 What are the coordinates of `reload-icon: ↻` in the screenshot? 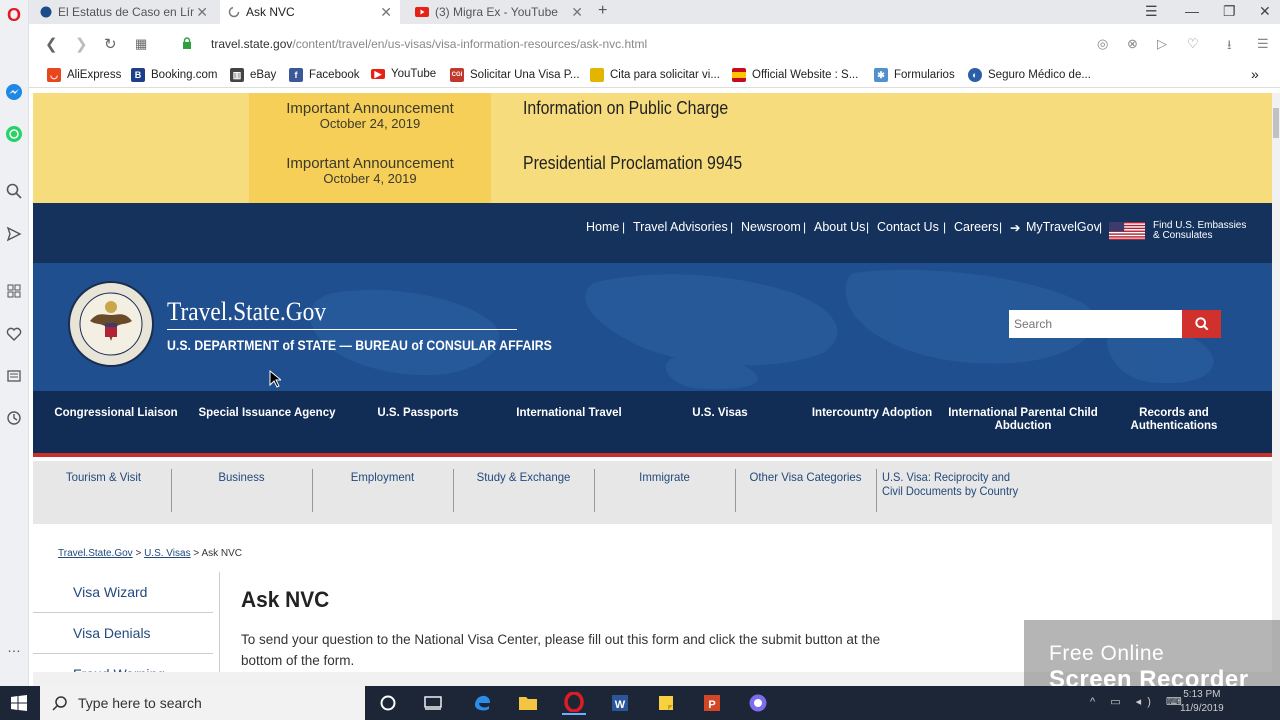 It's located at (110, 44).